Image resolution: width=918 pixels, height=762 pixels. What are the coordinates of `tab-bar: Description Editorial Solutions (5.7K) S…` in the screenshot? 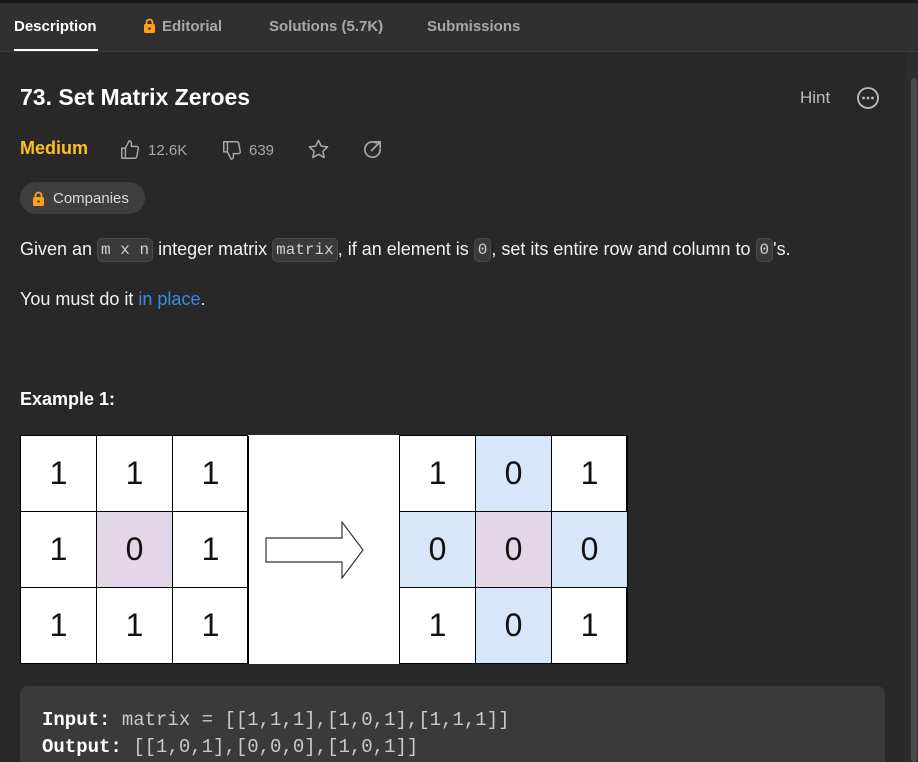 It's located at (459, 27).